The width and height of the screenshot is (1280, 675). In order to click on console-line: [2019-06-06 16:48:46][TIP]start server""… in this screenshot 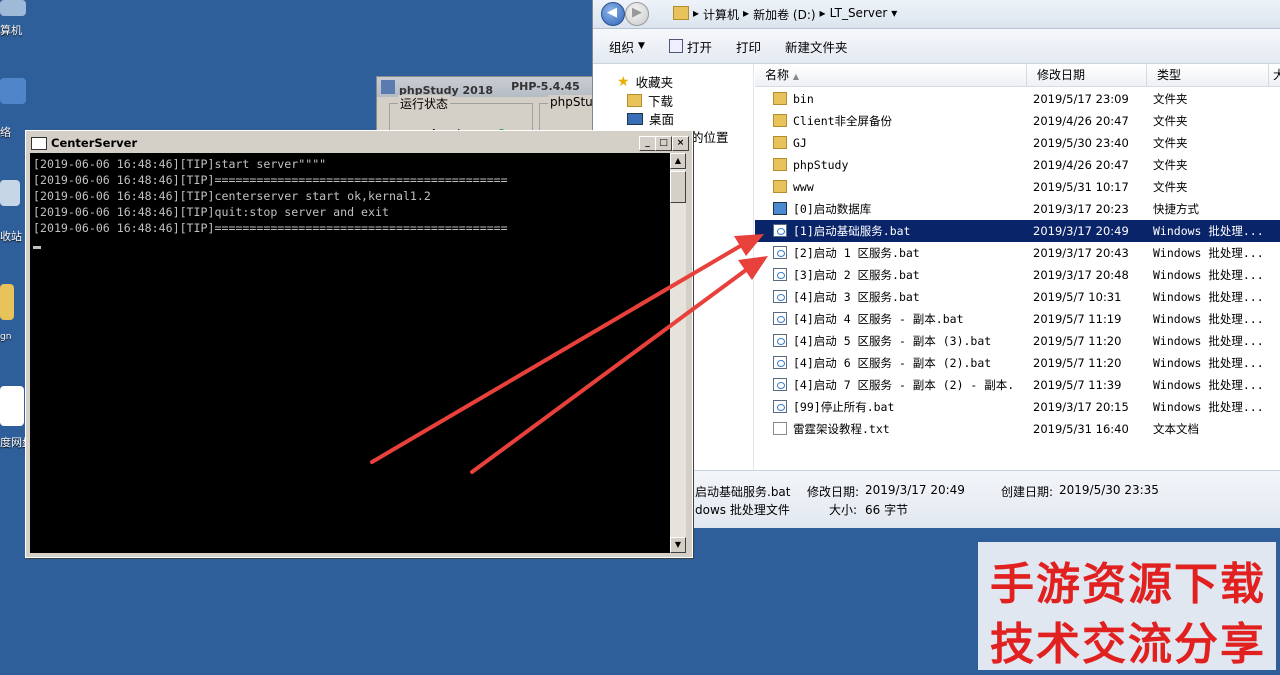, I will do `click(180, 164)`.